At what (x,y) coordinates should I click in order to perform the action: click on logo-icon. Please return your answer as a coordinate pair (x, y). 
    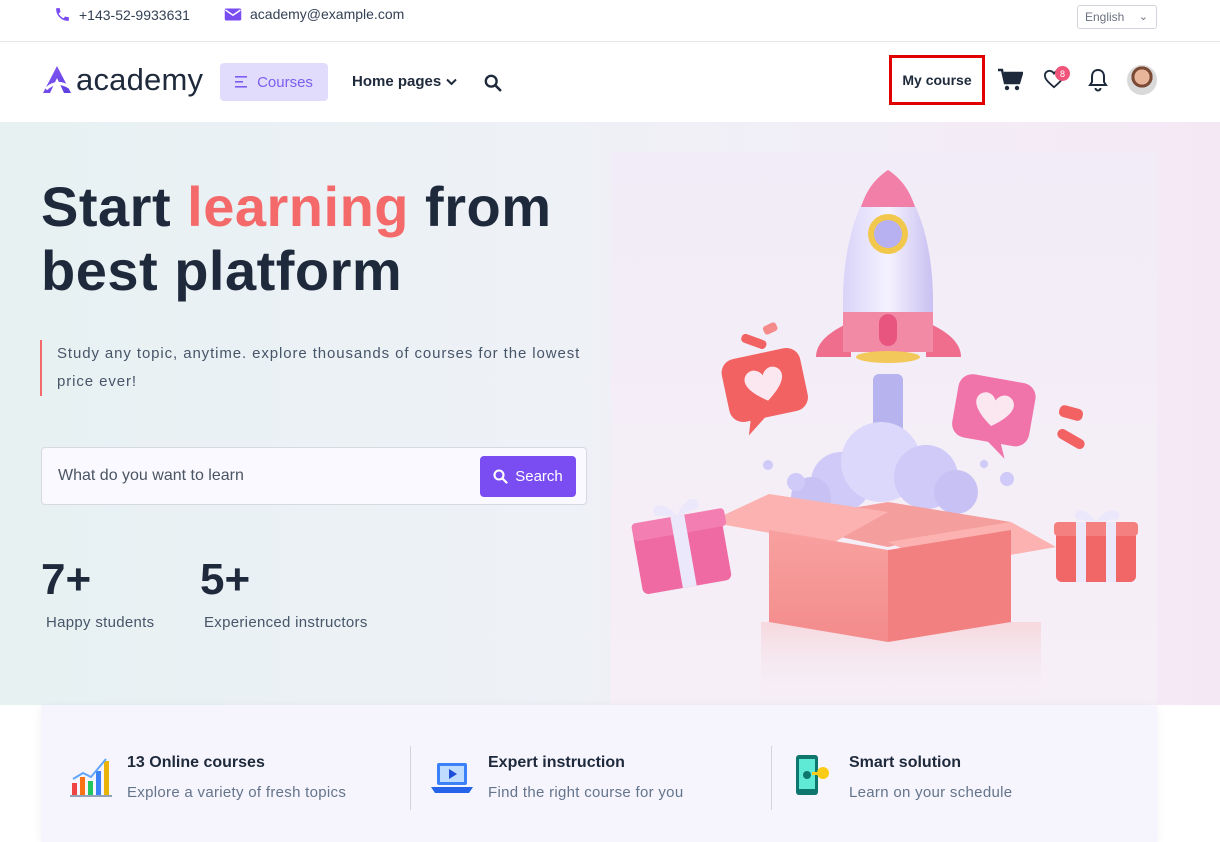
    Looking at the image, I should click on (57, 79).